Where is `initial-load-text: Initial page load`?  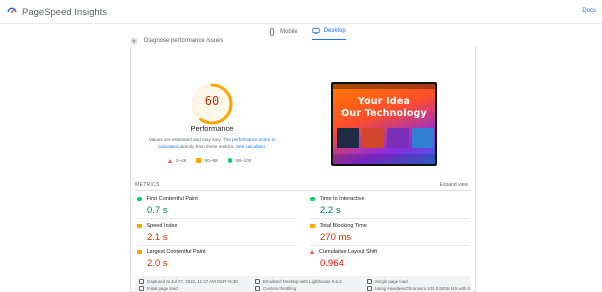
initial-load-text: Initial page load is located at coordinates (162, 288).